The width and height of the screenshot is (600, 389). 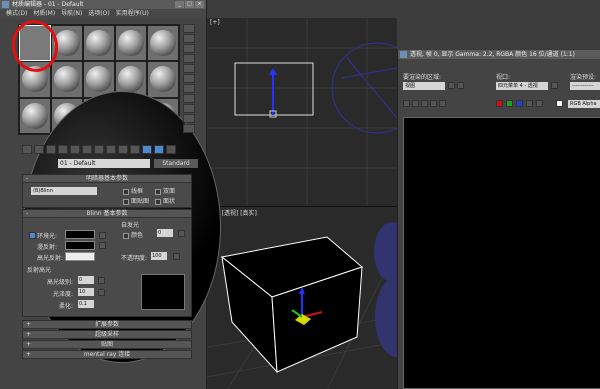 I want to click on two-sided-option: 双面, so click(x=165, y=190).